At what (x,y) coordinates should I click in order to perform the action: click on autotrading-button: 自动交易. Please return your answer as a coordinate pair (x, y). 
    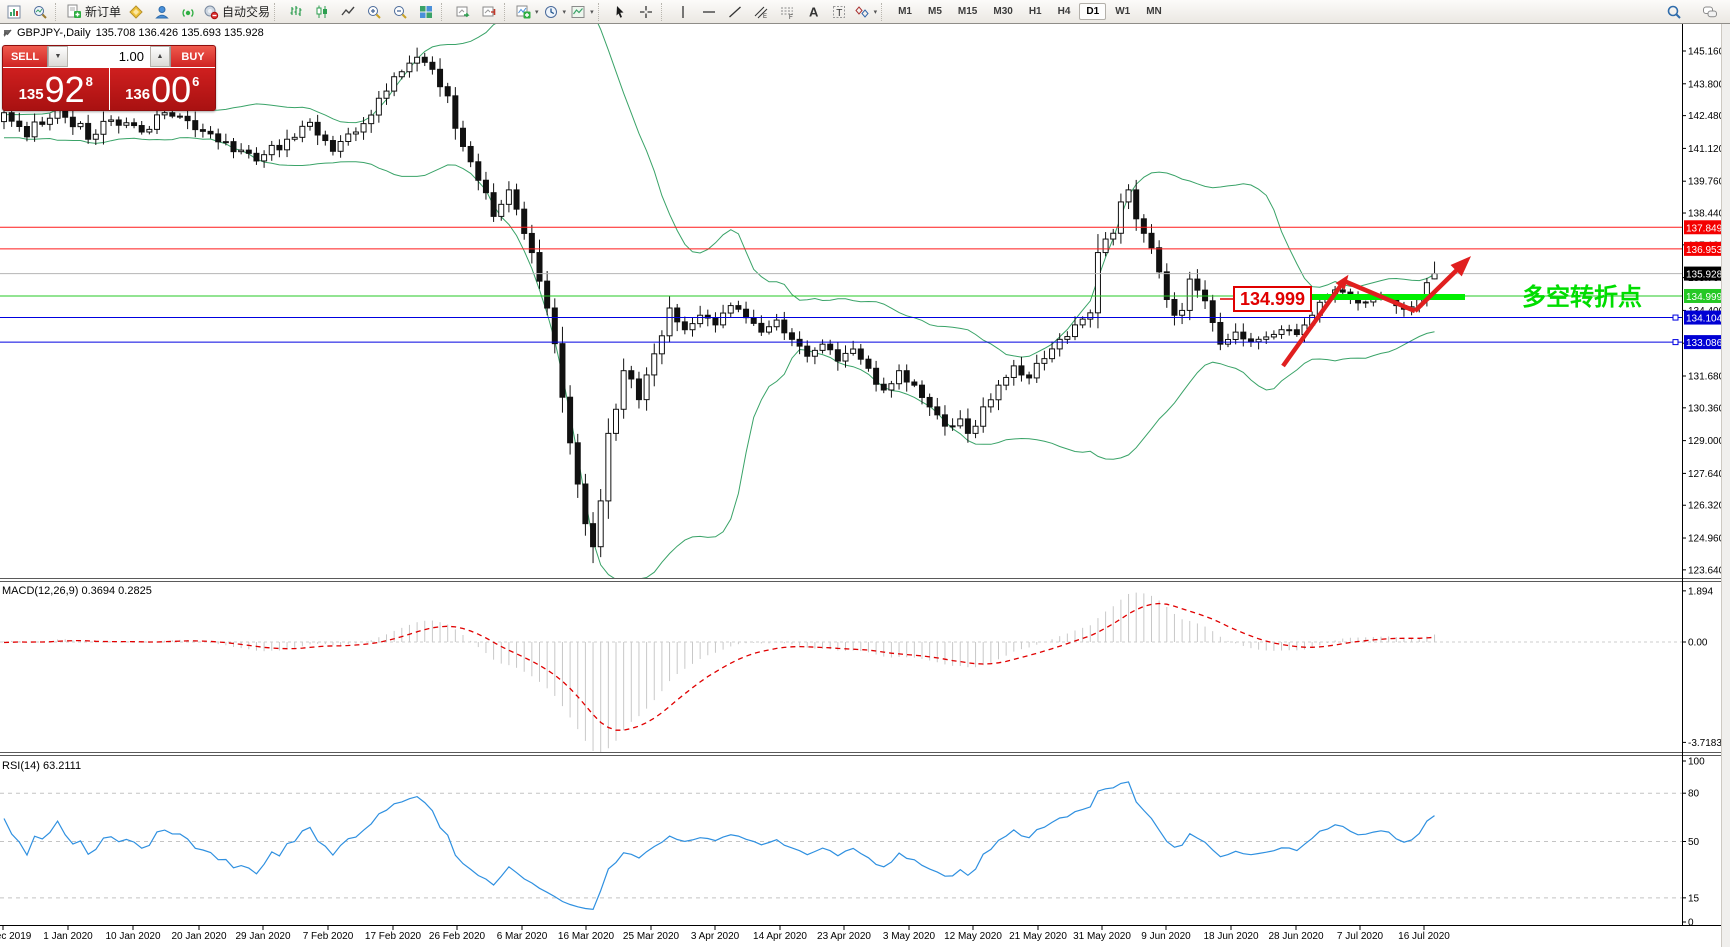
    Looking at the image, I should click on (236, 12).